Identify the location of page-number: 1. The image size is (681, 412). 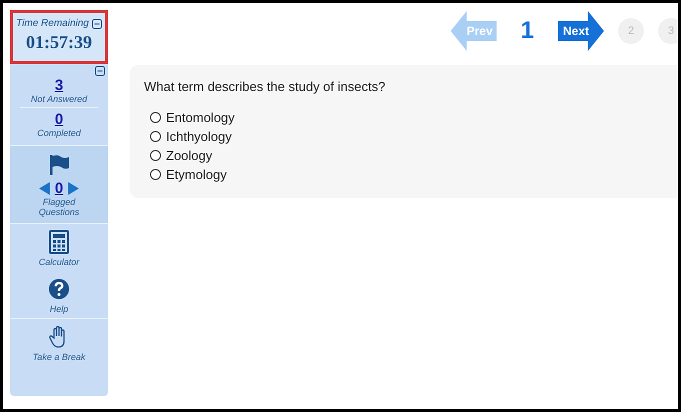
(527, 31).